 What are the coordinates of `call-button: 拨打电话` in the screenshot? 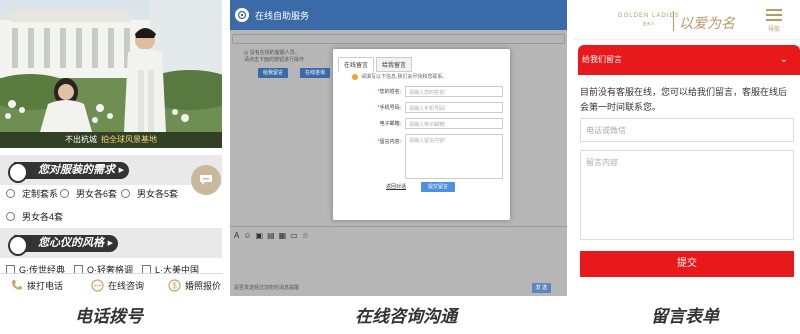 It's located at (36, 285).